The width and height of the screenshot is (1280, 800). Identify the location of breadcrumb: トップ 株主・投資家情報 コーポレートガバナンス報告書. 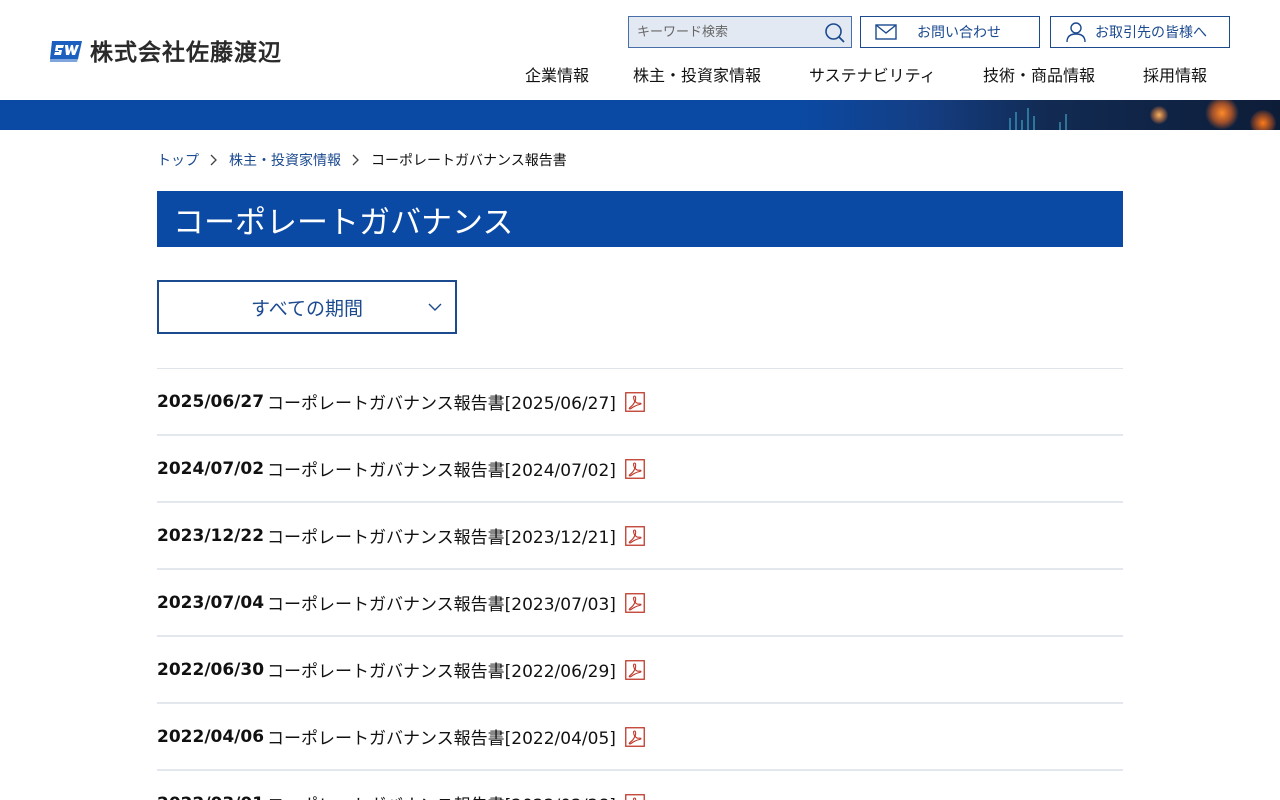
(362, 160).